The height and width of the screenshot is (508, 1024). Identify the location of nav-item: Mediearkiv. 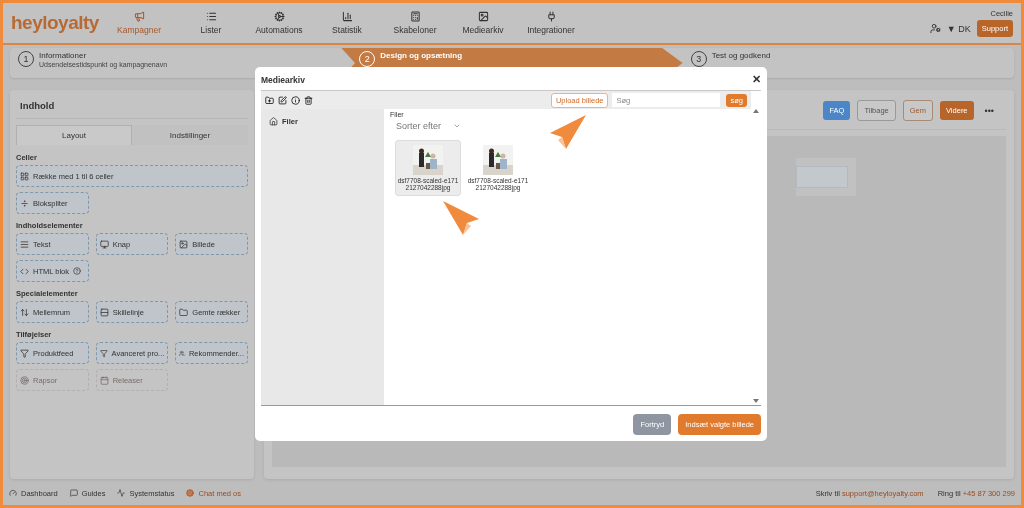
(483, 23).